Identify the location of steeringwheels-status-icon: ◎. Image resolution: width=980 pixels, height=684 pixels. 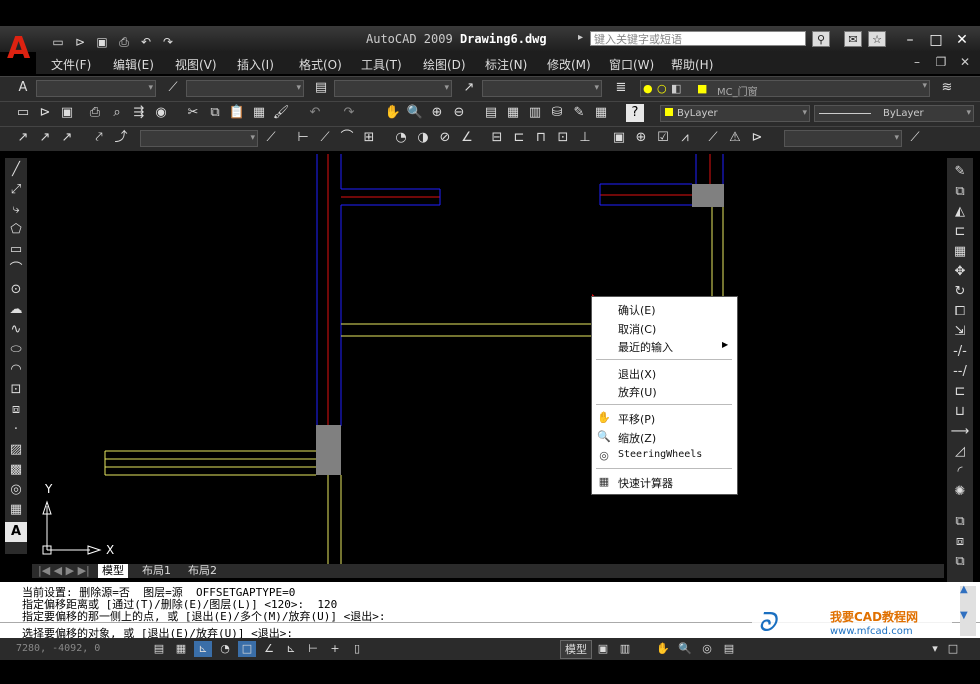
(707, 649).